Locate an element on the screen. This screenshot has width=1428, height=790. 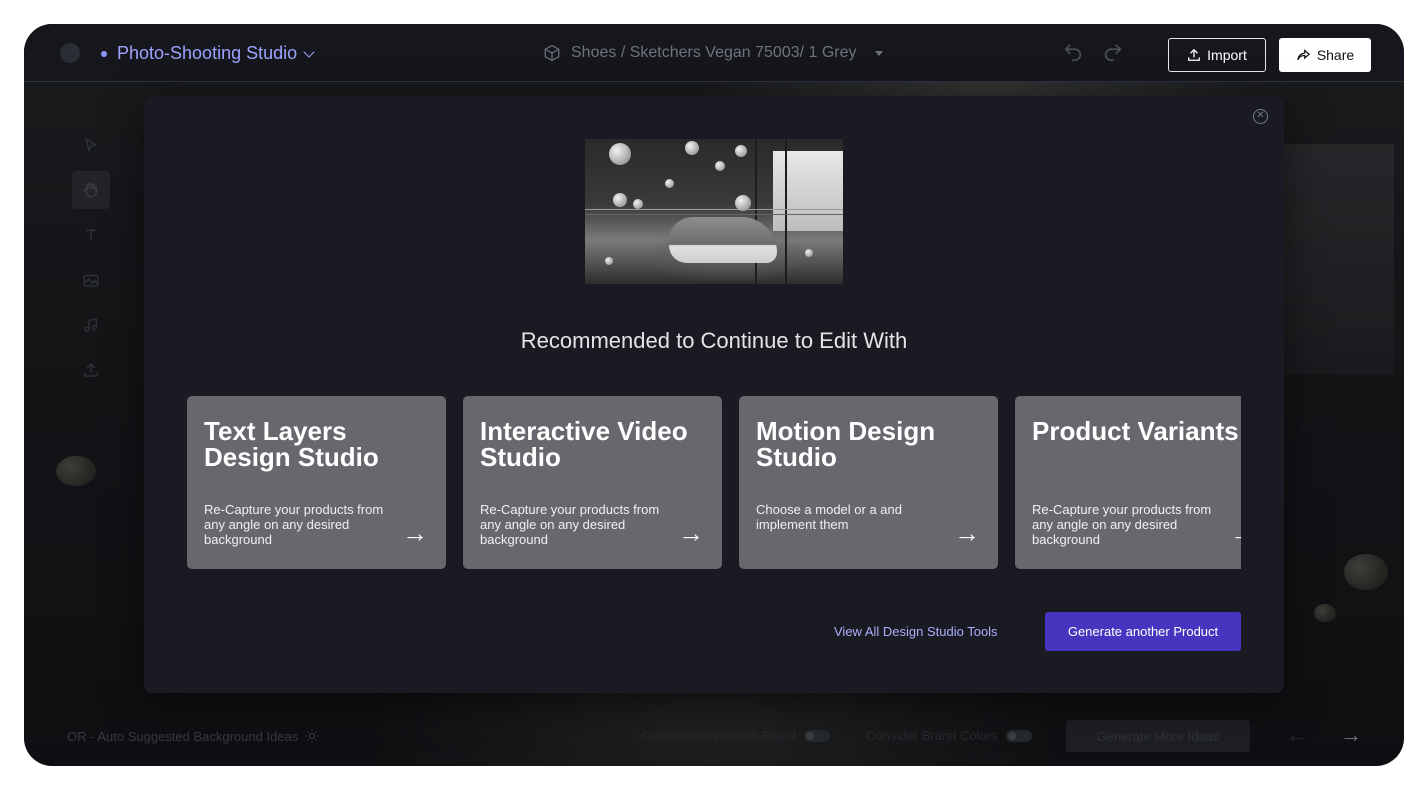
card-title: Product Variants is located at coordinates (1135, 431).